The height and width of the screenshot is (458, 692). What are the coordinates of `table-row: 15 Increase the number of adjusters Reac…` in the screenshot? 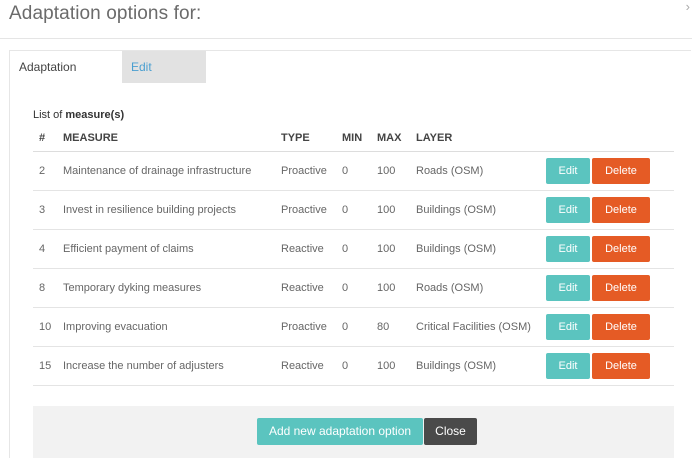 It's located at (353, 366).